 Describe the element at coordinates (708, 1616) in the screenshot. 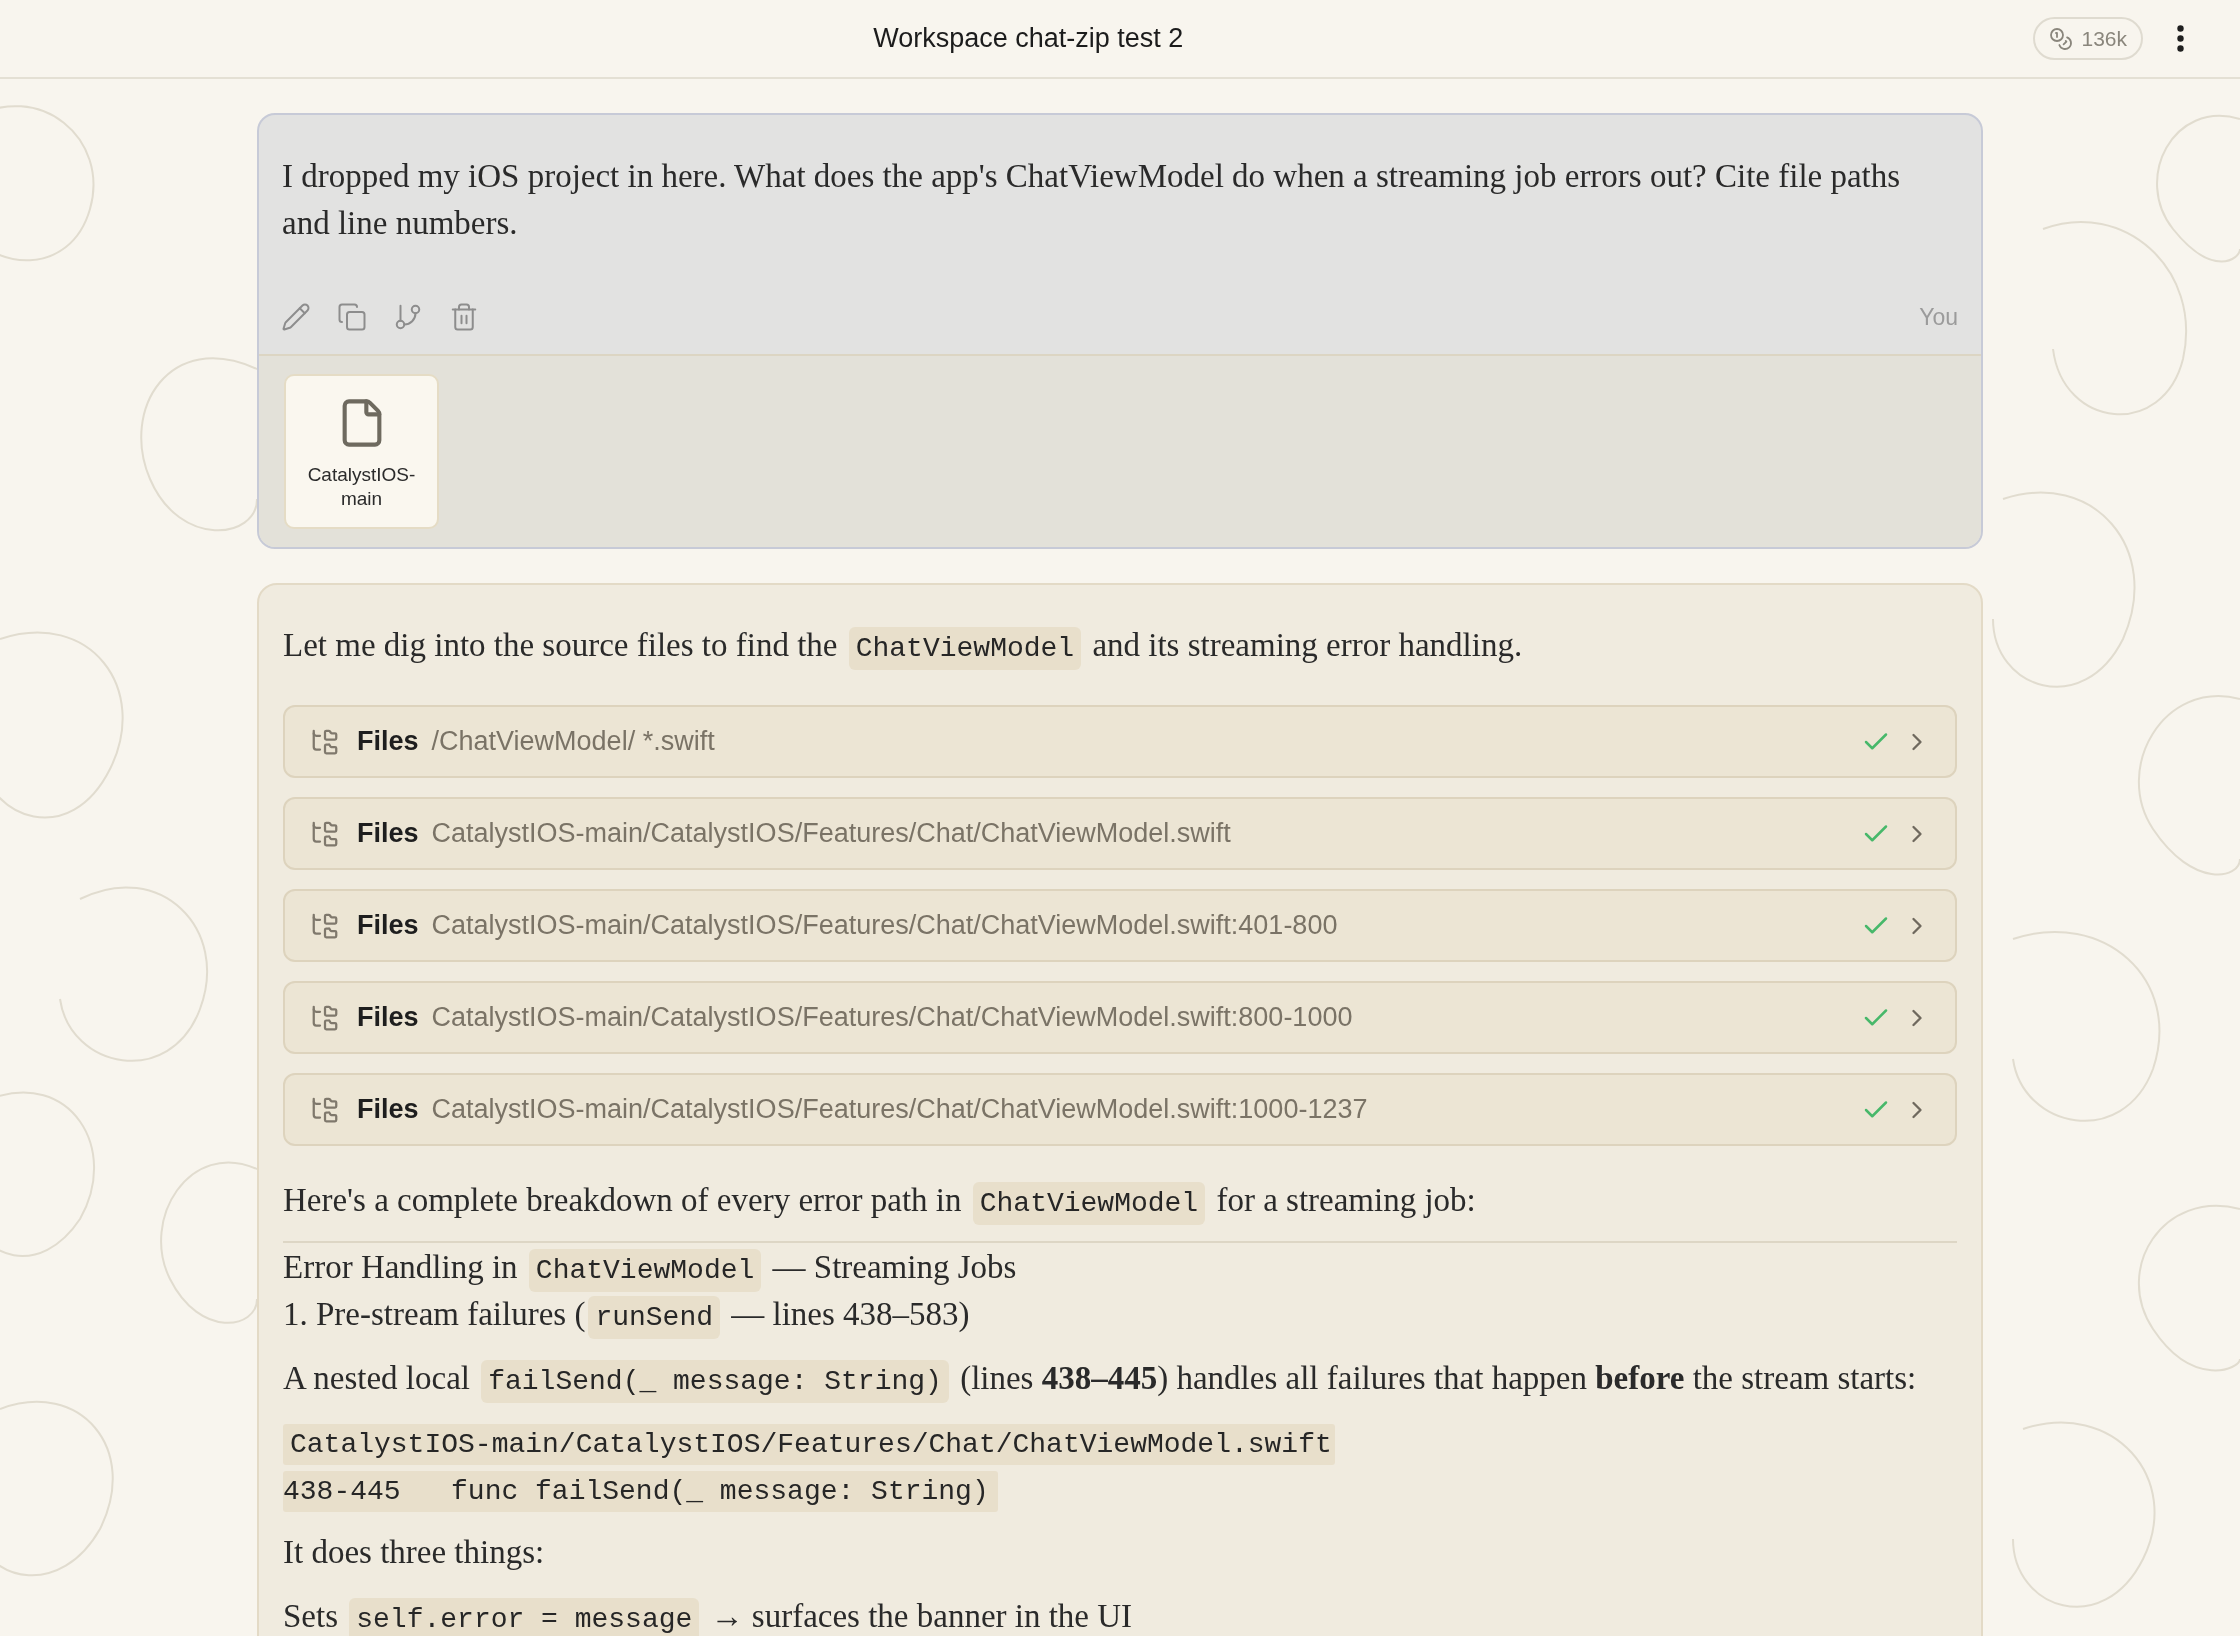

I see `message-text: Sets self.error = message → surfaces the banner in the UI` at that location.